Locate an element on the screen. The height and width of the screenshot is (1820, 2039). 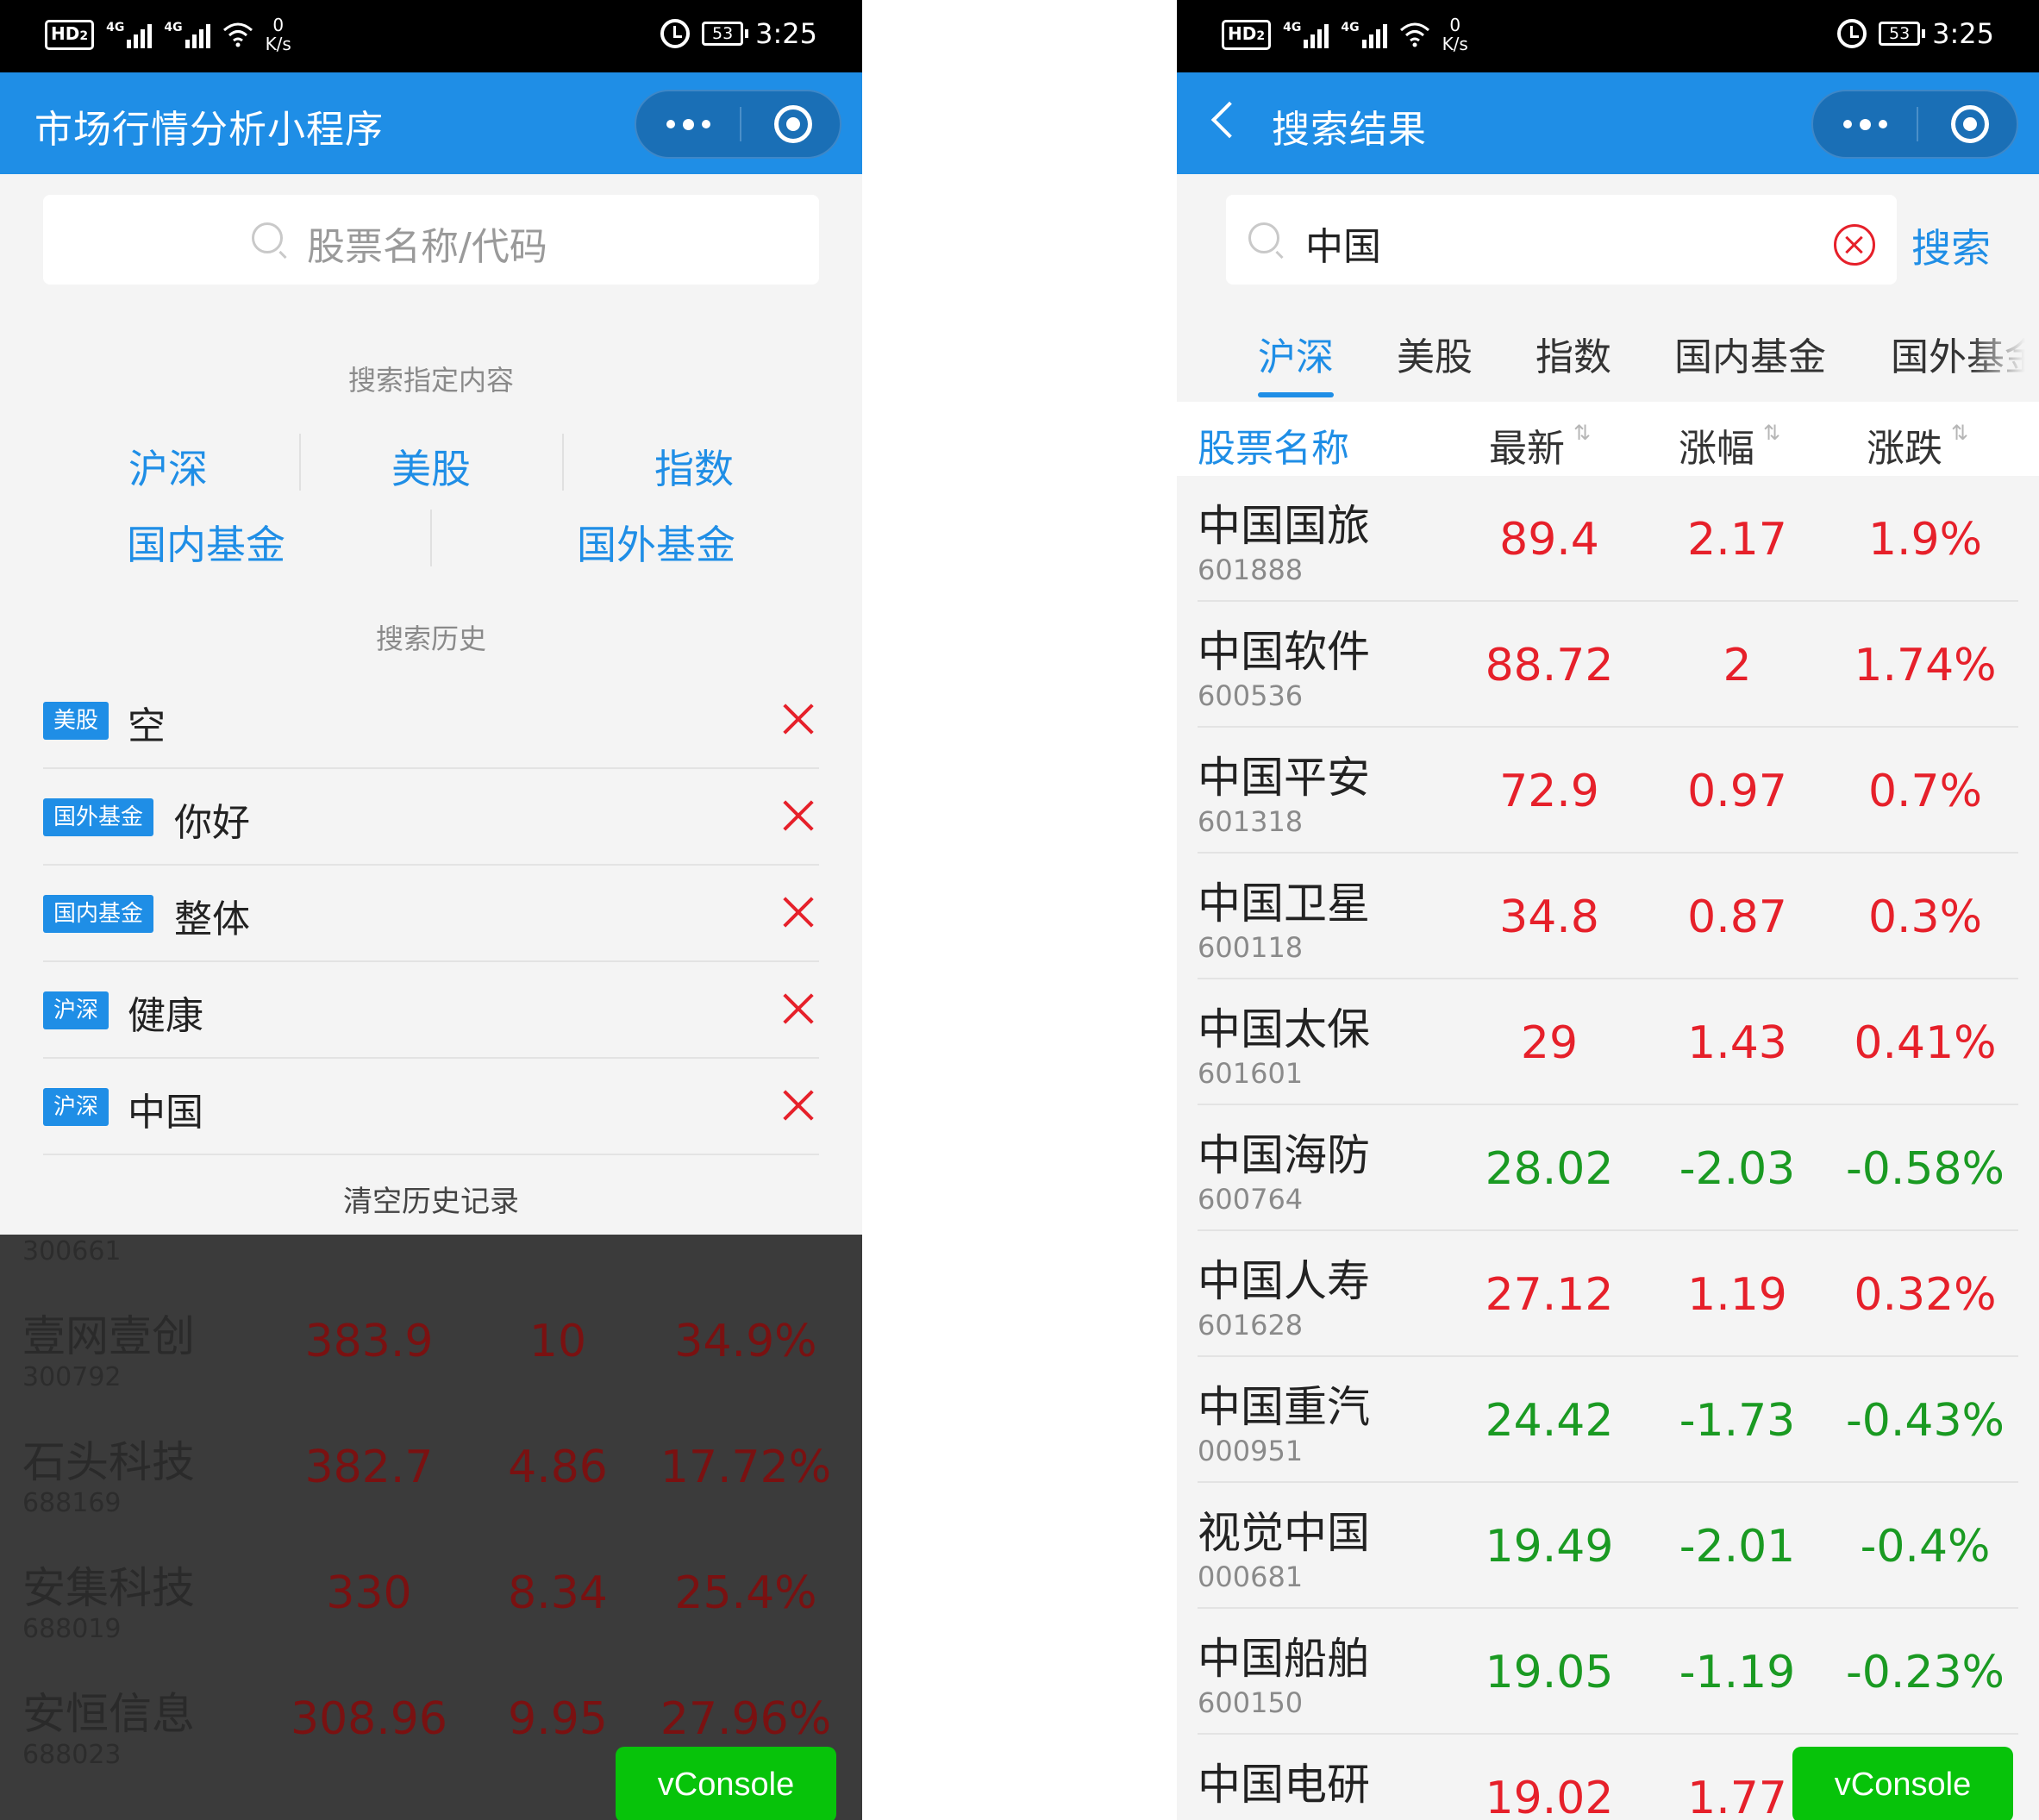
history-category-badge: 国内基金 is located at coordinates (98, 914).